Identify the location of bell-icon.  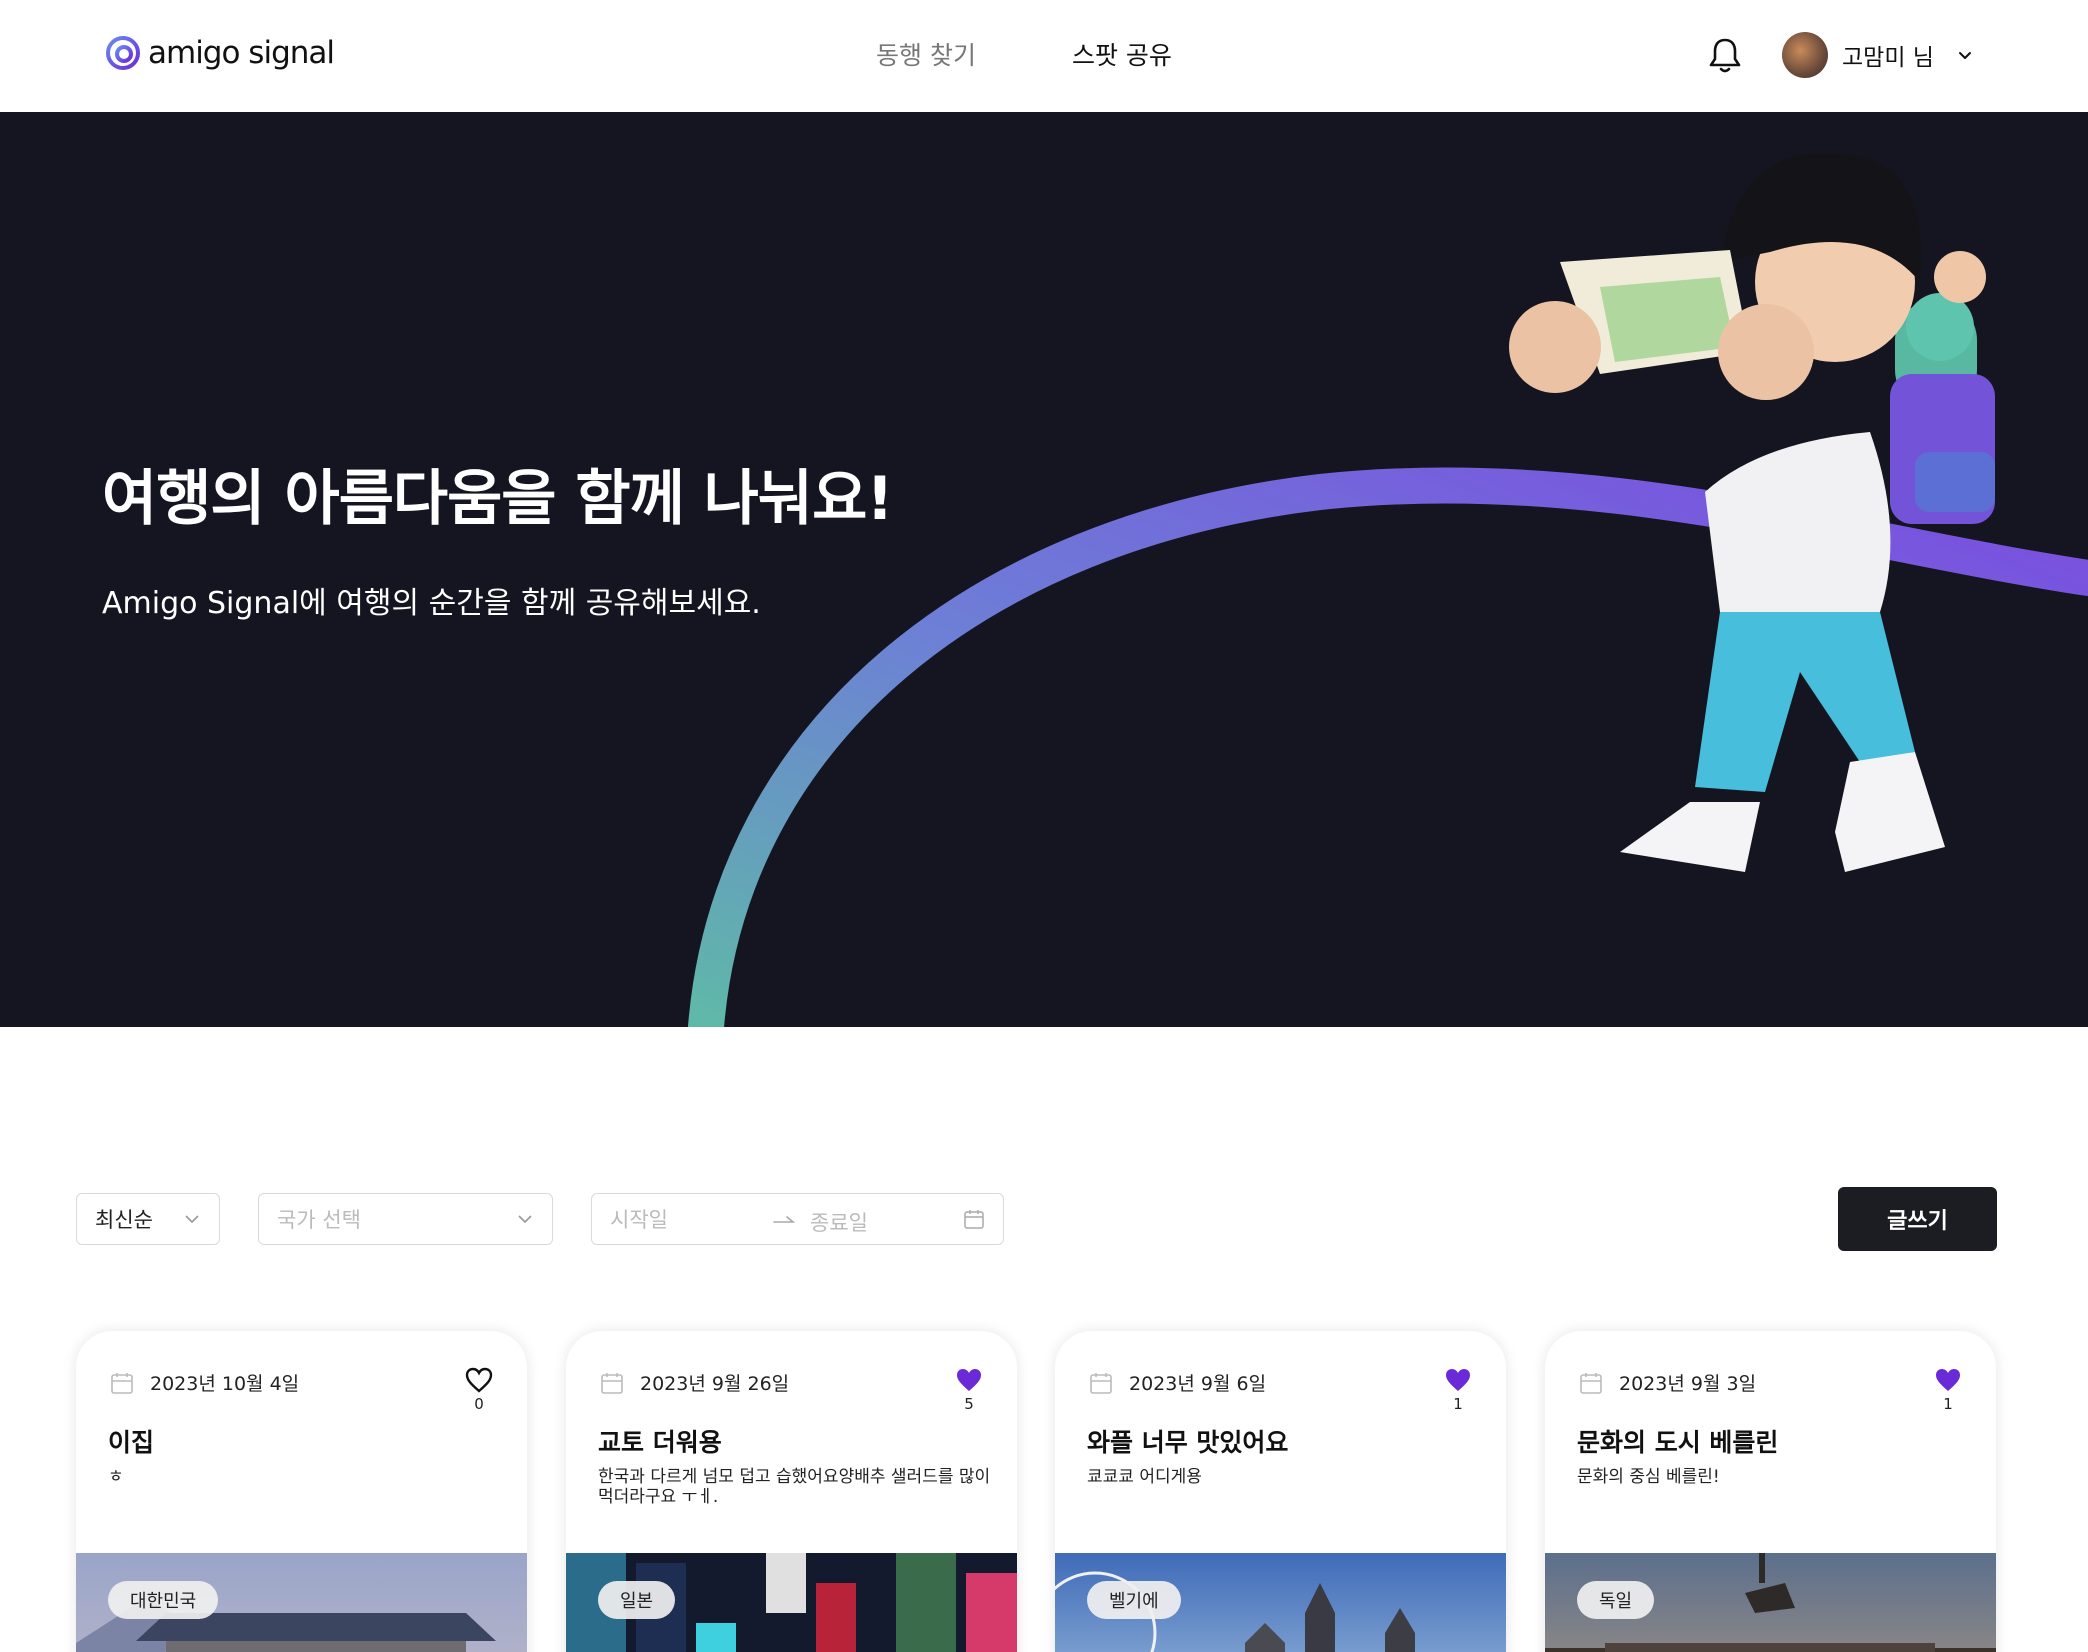
(1725, 55).